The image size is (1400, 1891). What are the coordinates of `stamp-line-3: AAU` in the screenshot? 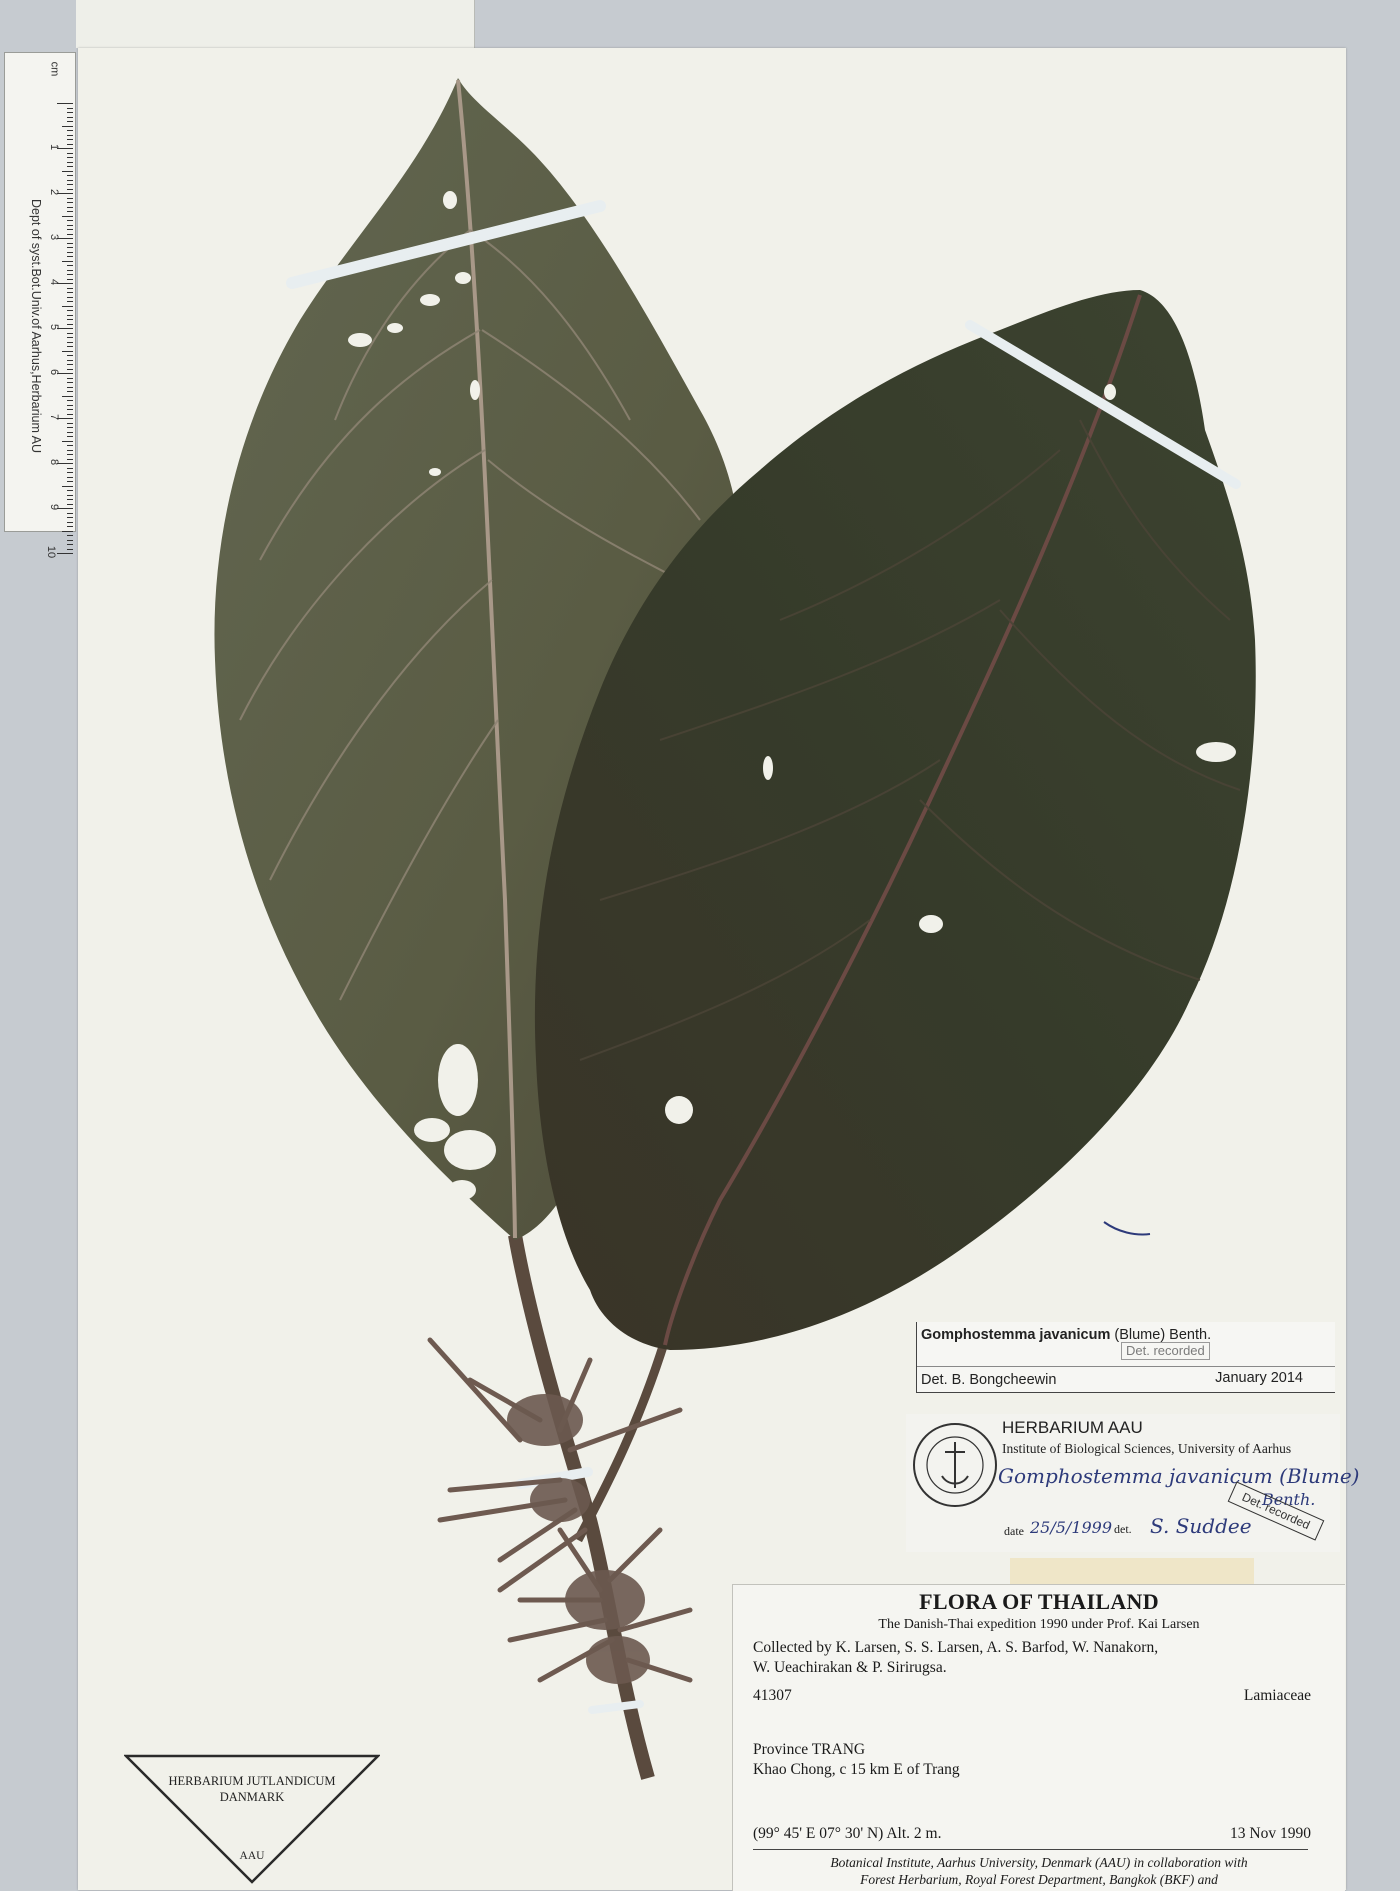 It's located at (252, 1856).